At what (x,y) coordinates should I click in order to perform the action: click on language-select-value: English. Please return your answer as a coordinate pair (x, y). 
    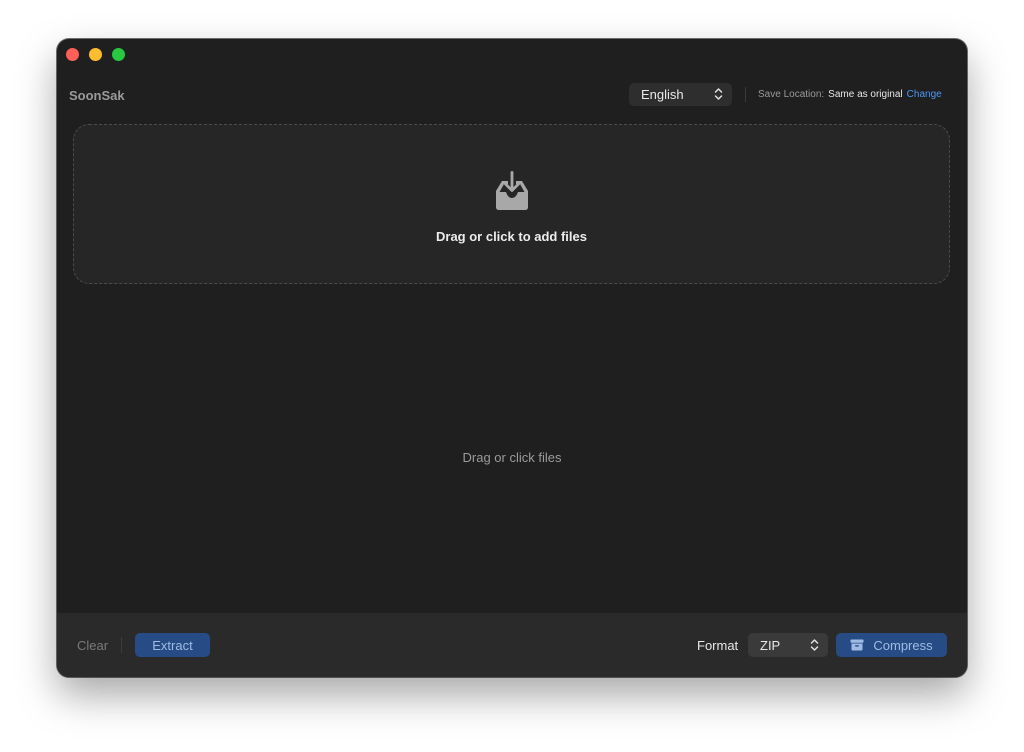
    Looking at the image, I should click on (662, 94).